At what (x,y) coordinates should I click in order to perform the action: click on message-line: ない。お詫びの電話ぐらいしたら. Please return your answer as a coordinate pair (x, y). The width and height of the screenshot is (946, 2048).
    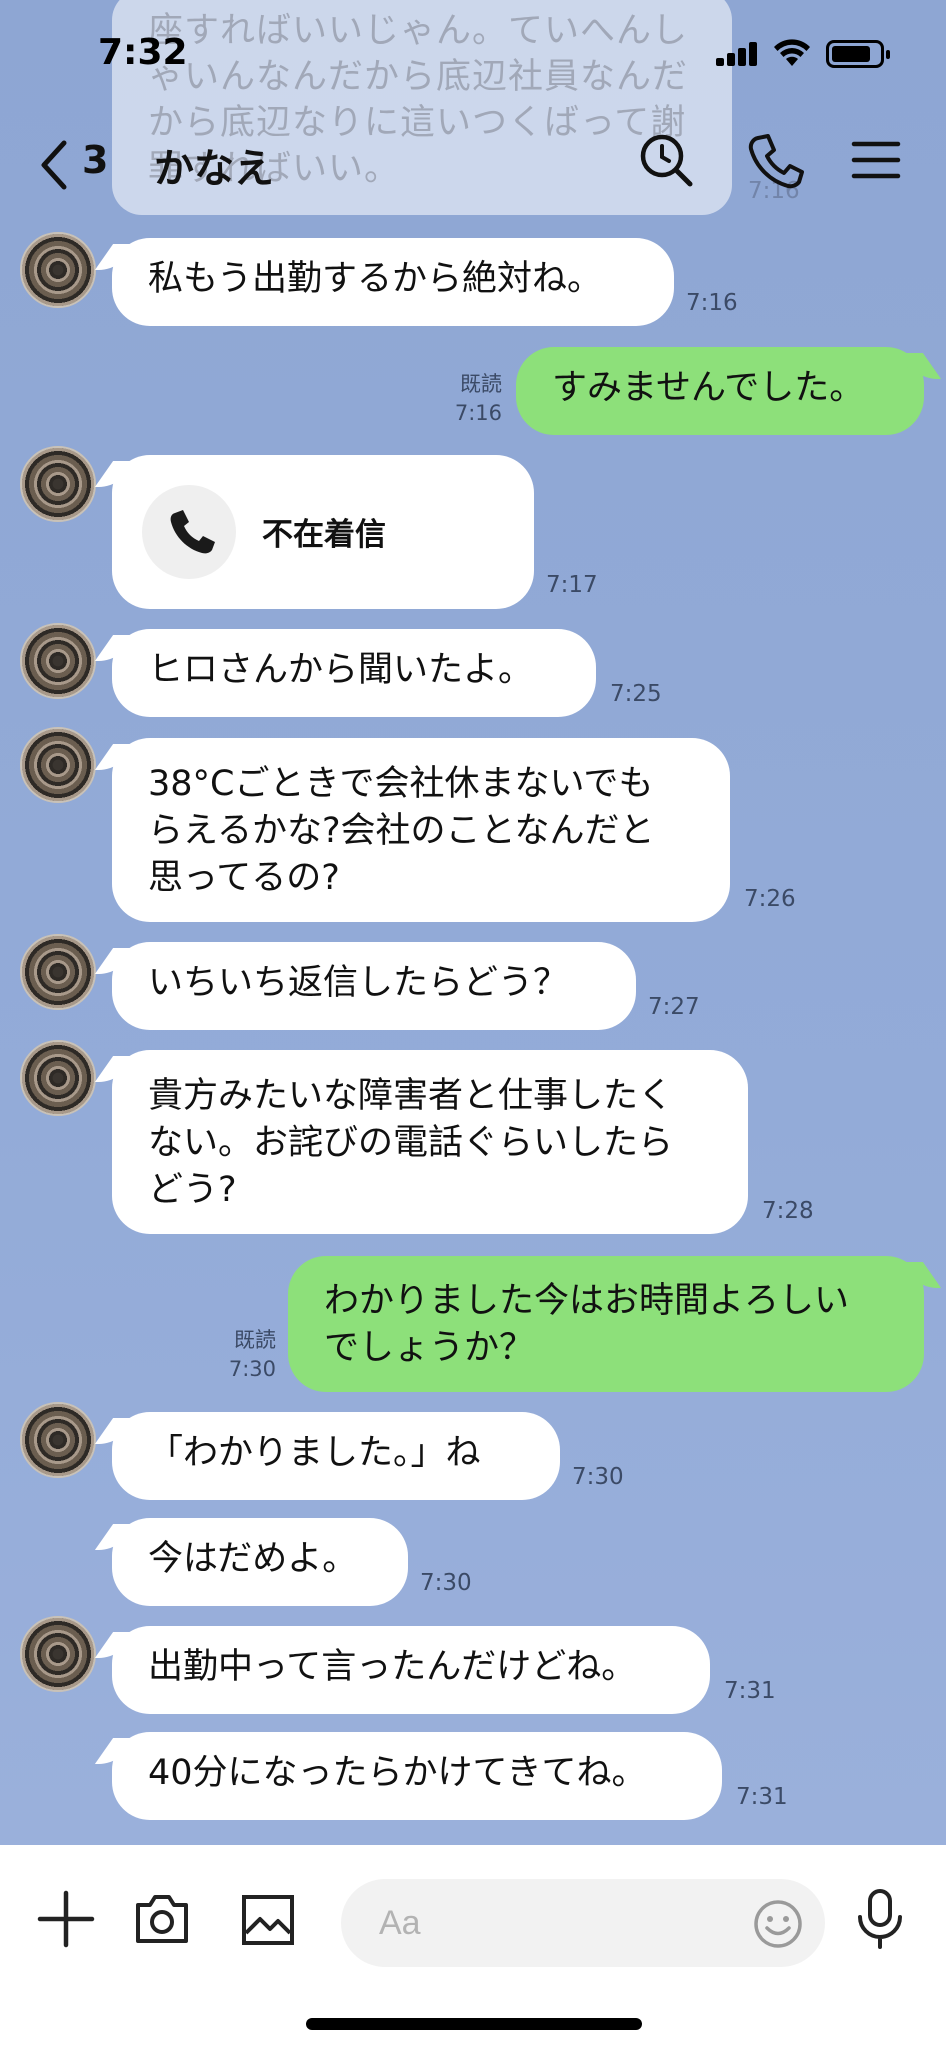
    Looking at the image, I should click on (411, 1143).